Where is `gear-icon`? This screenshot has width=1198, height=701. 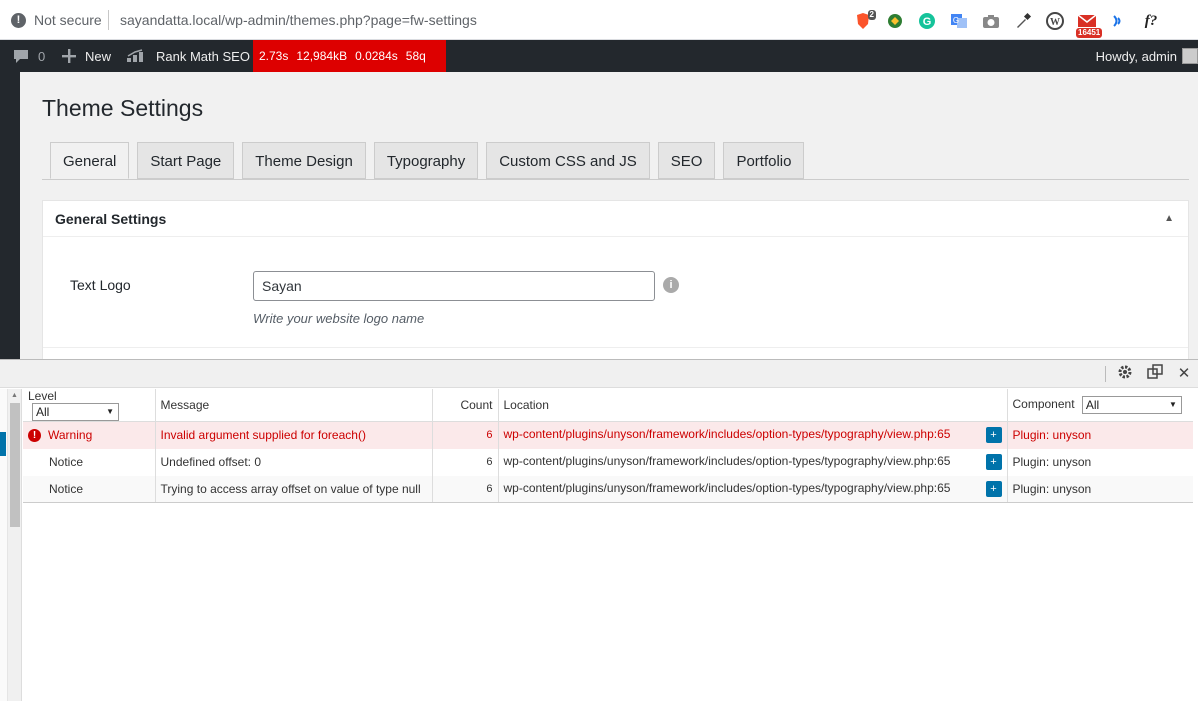 gear-icon is located at coordinates (1125, 374).